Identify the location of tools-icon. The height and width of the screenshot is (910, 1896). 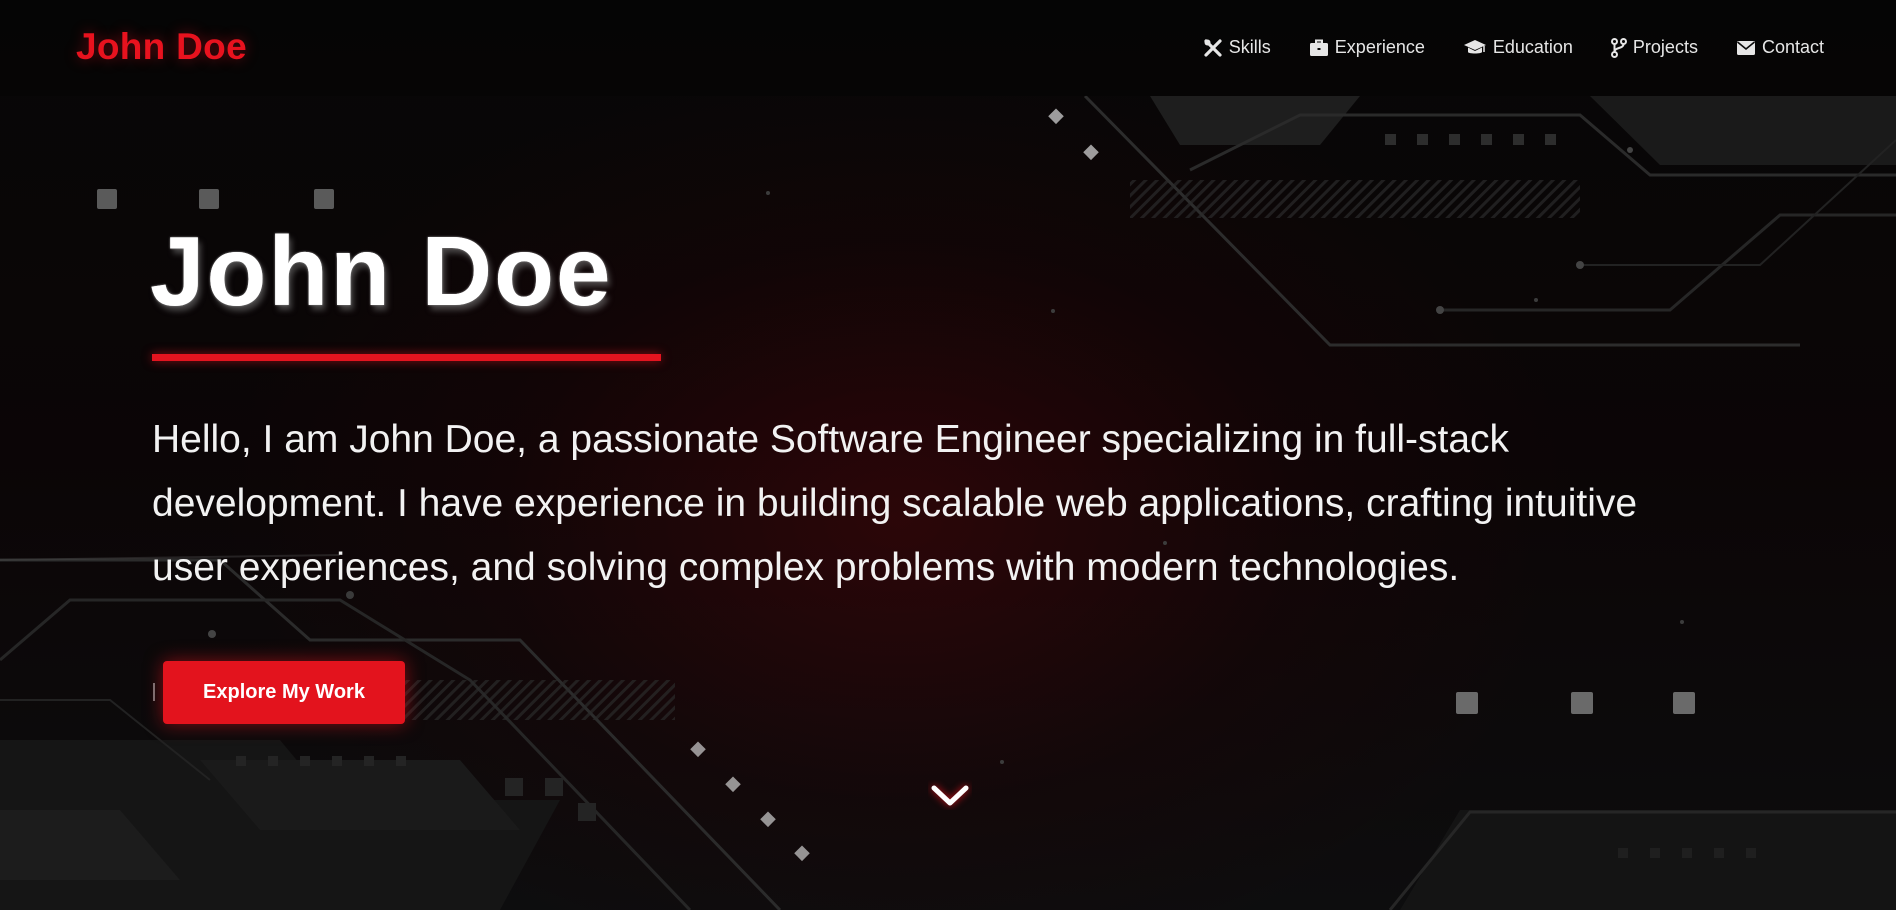
(1213, 47).